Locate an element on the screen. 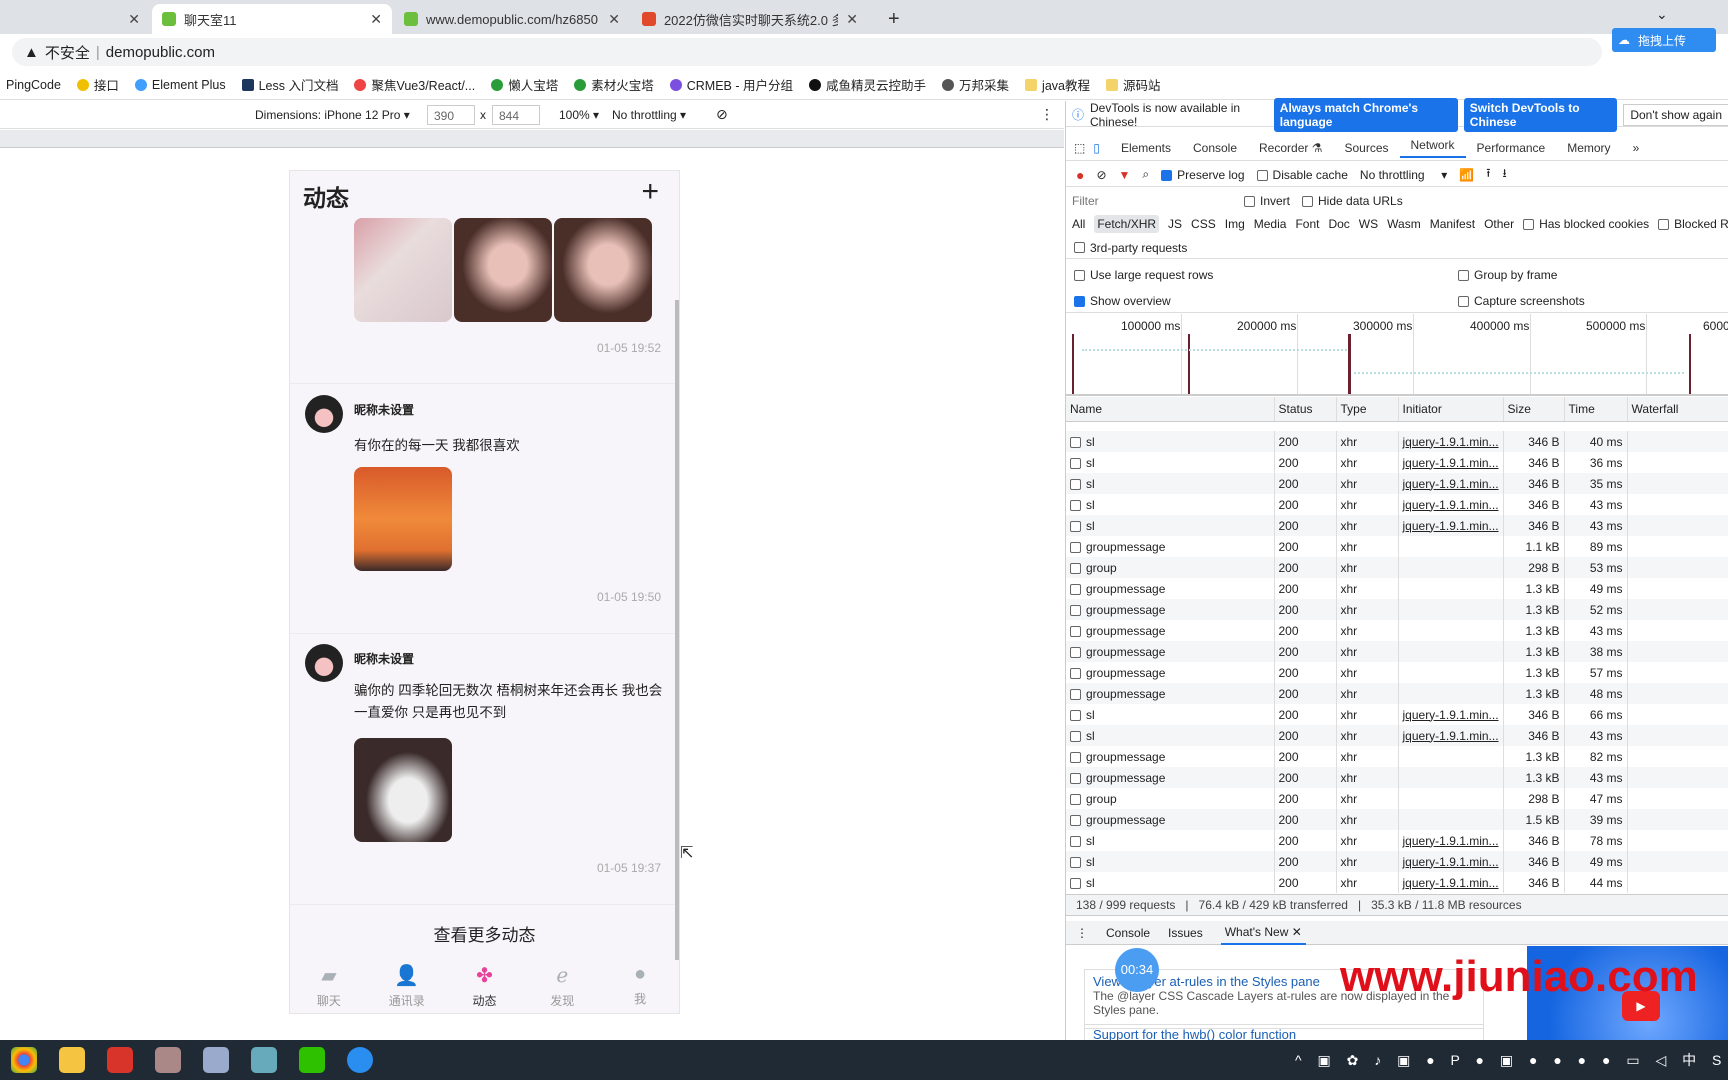 The height and width of the screenshot is (1080, 1728). nav-contacts: 👤 通讯录 is located at coordinates (407, 985).